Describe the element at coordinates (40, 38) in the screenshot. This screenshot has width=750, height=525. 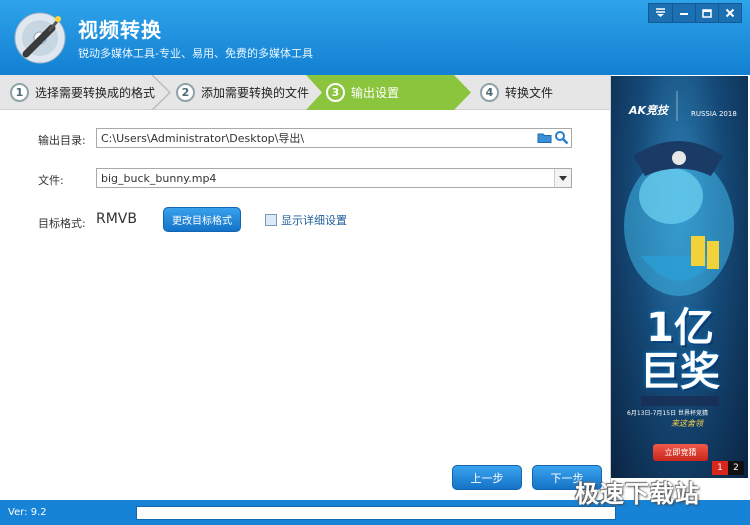
I see `app-logo-icon` at that location.